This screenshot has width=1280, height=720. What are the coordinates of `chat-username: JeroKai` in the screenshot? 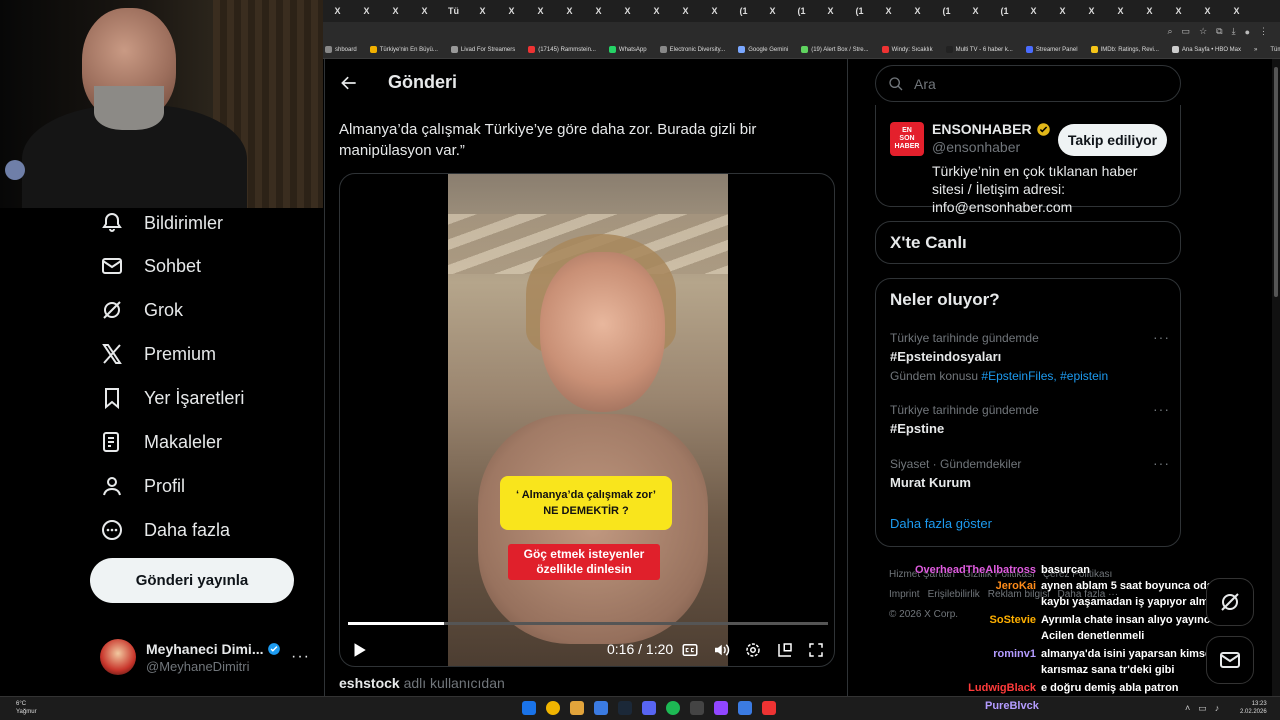 It's located at (1016, 586).